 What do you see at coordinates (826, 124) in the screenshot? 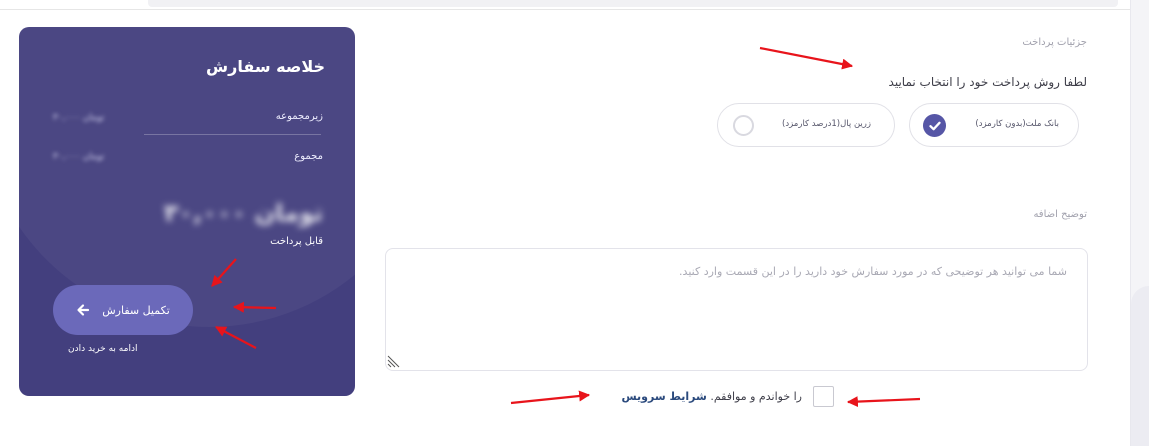
I see `payment-option-label: زرین پال(1درصد کارمزد)` at bounding box center [826, 124].